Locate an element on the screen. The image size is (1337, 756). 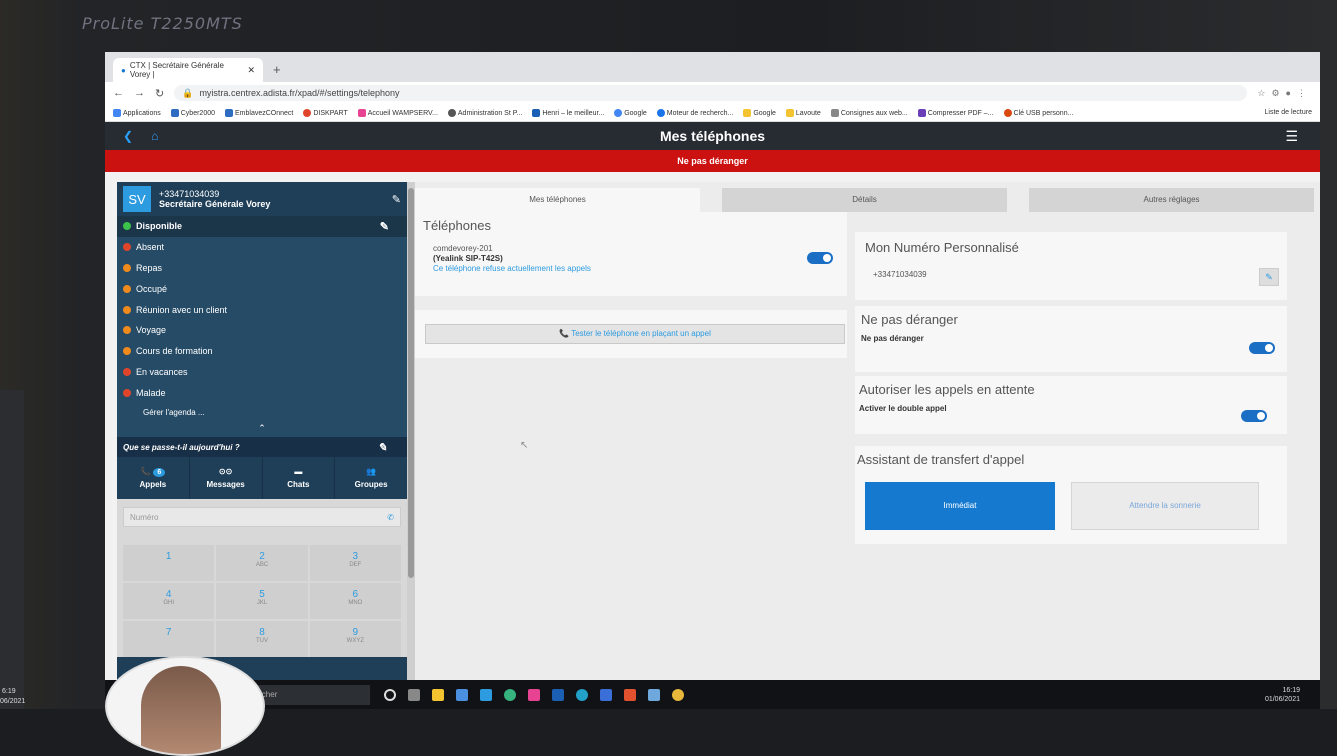
status-item-voyage: Voyage is located at coordinates (262, 330).